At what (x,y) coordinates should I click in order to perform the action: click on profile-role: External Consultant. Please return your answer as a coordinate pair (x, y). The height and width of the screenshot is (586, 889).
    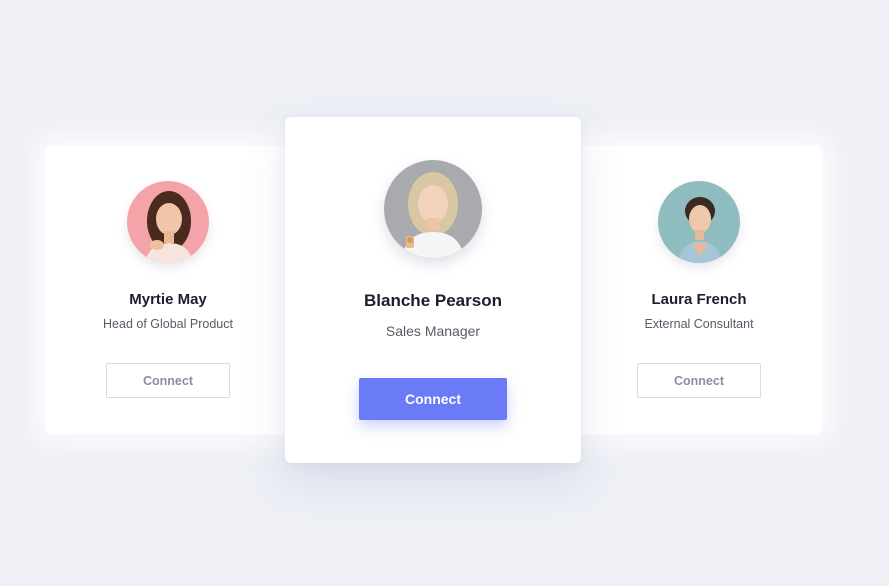
    Looking at the image, I should click on (699, 324).